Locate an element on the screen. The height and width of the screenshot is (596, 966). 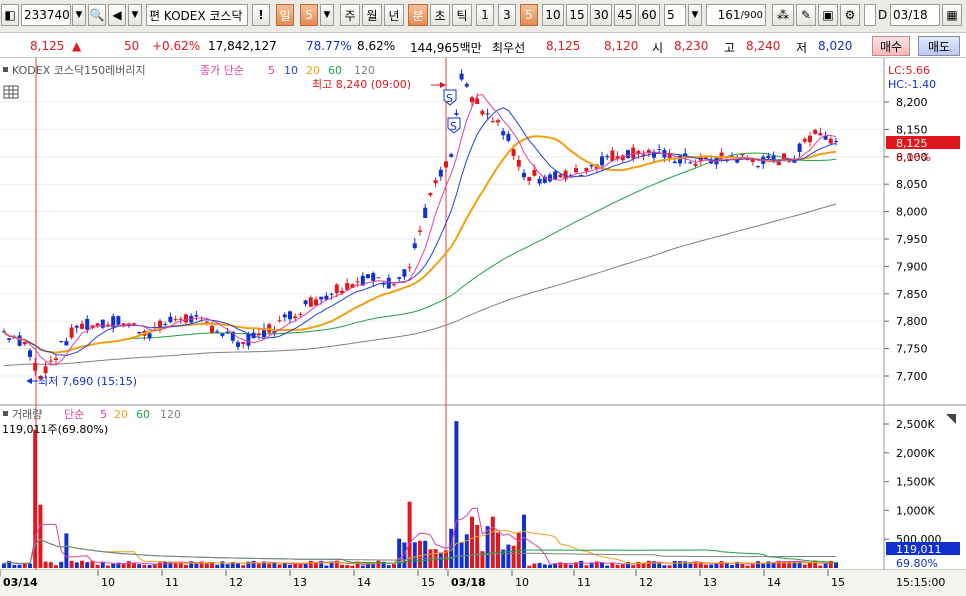
calendar-icon: ▦ is located at coordinates (952, 15).